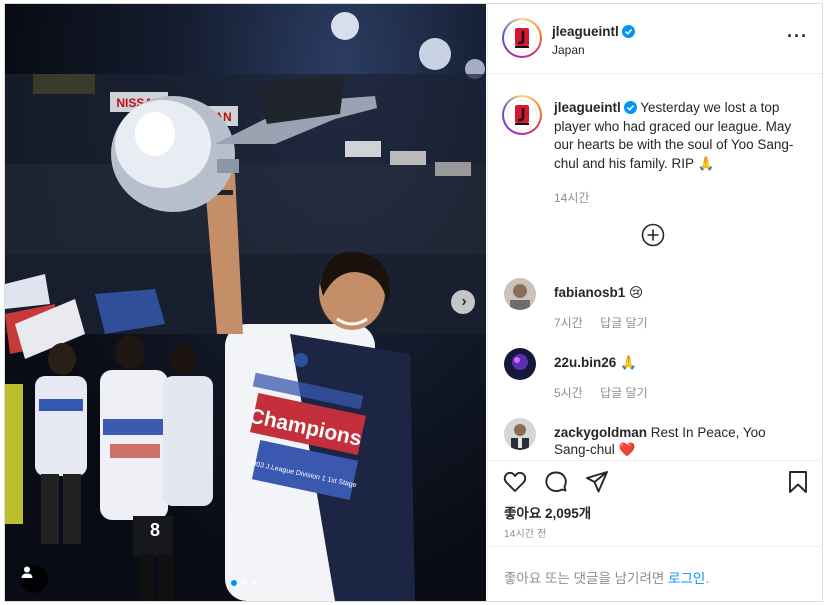  What do you see at coordinates (587, 107) in the screenshot?
I see `caption-username: jleagueintl` at bounding box center [587, 107].